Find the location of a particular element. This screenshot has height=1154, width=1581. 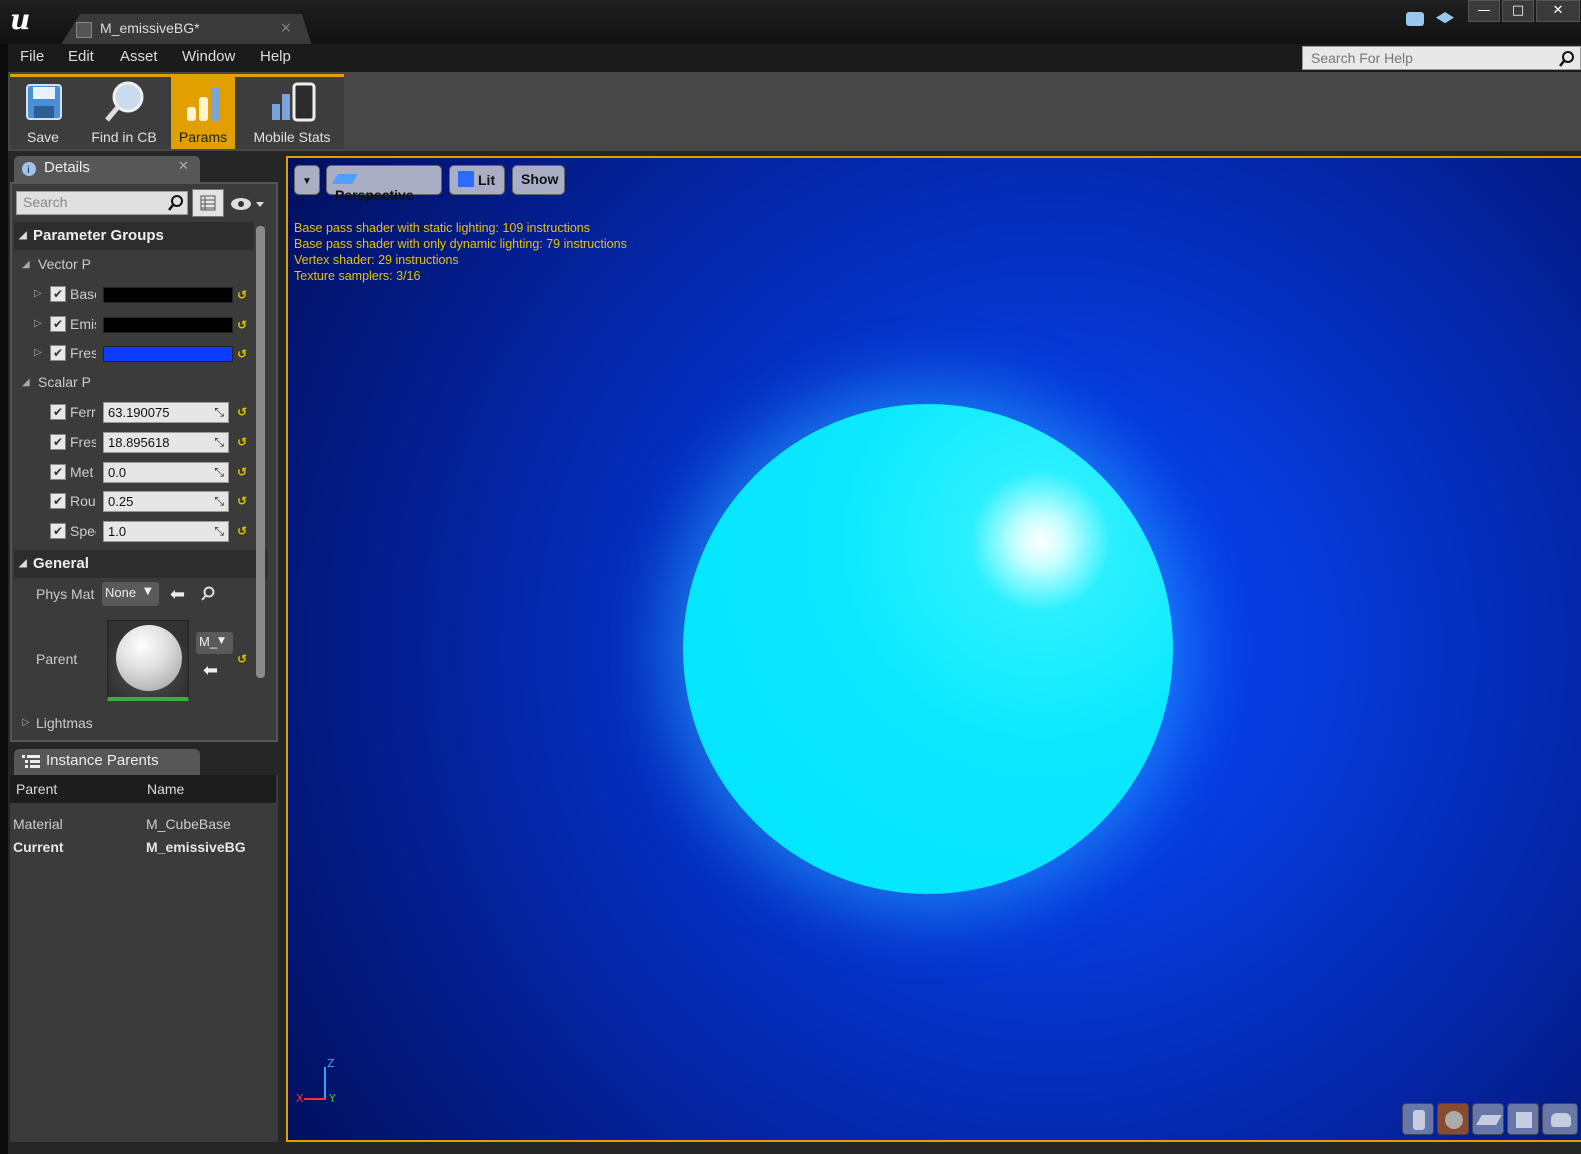

close-tab-icon: × is located at coordinates (286, 28).